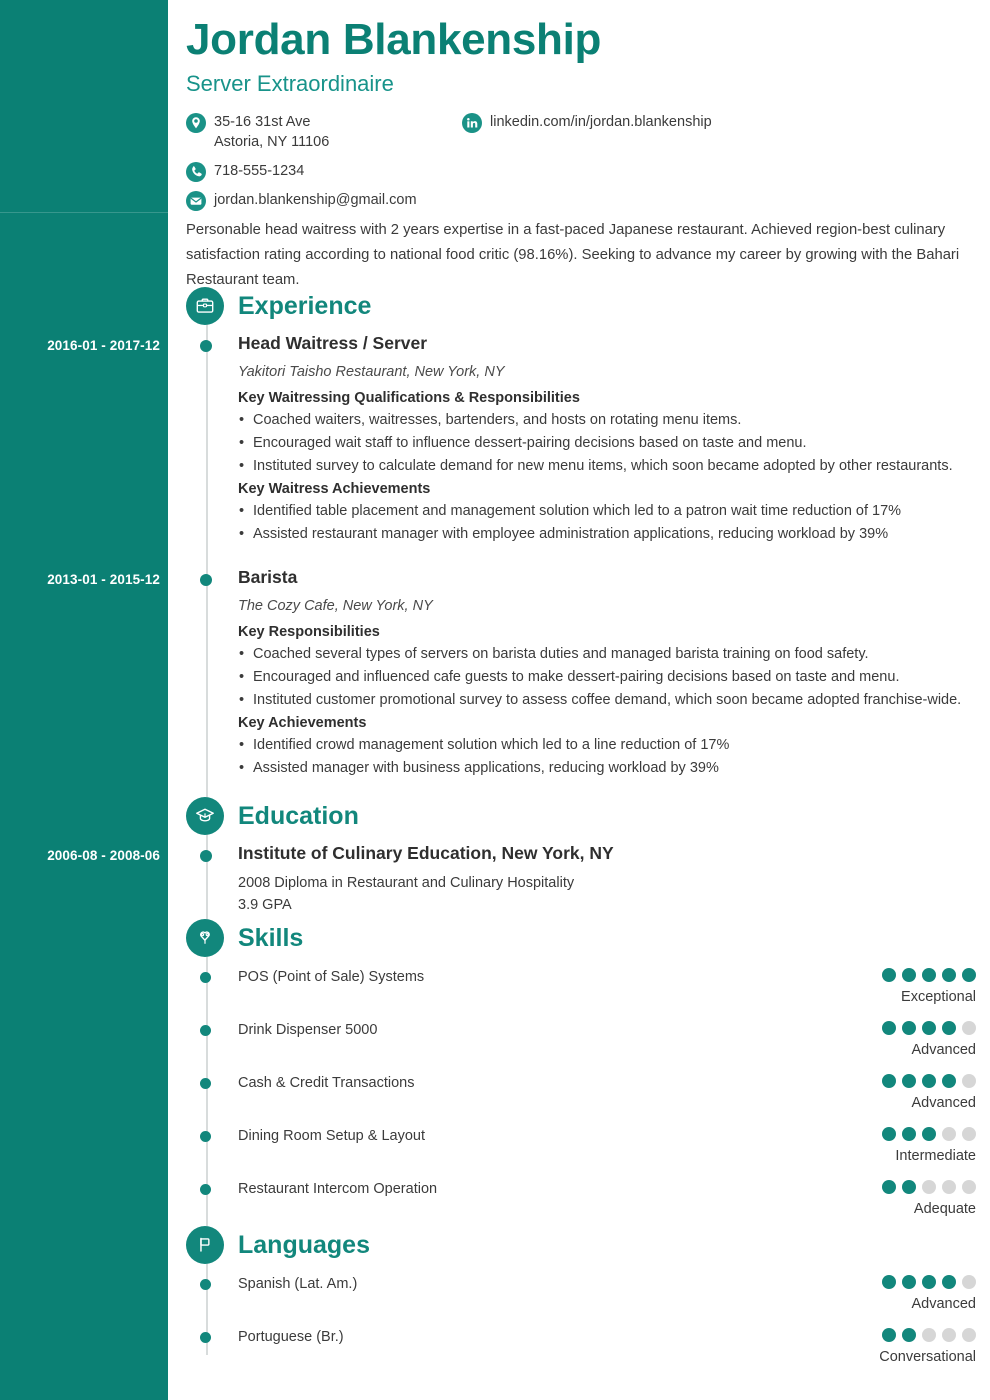 This screenshot has height=1400, width=990. What do you see at coordinates (290, 83) in the screenshot?
I see `job-title: Server Extraordinaire` at bounding box center [290, 83].